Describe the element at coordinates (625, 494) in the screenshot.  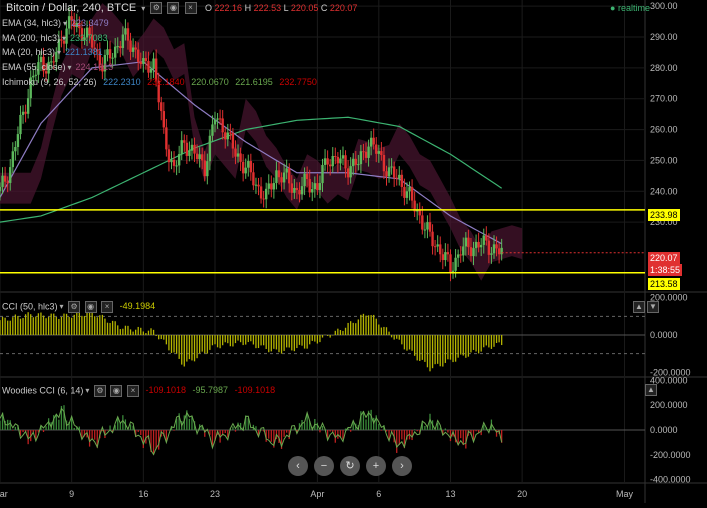
I see `x-tick-label: May` at that location.